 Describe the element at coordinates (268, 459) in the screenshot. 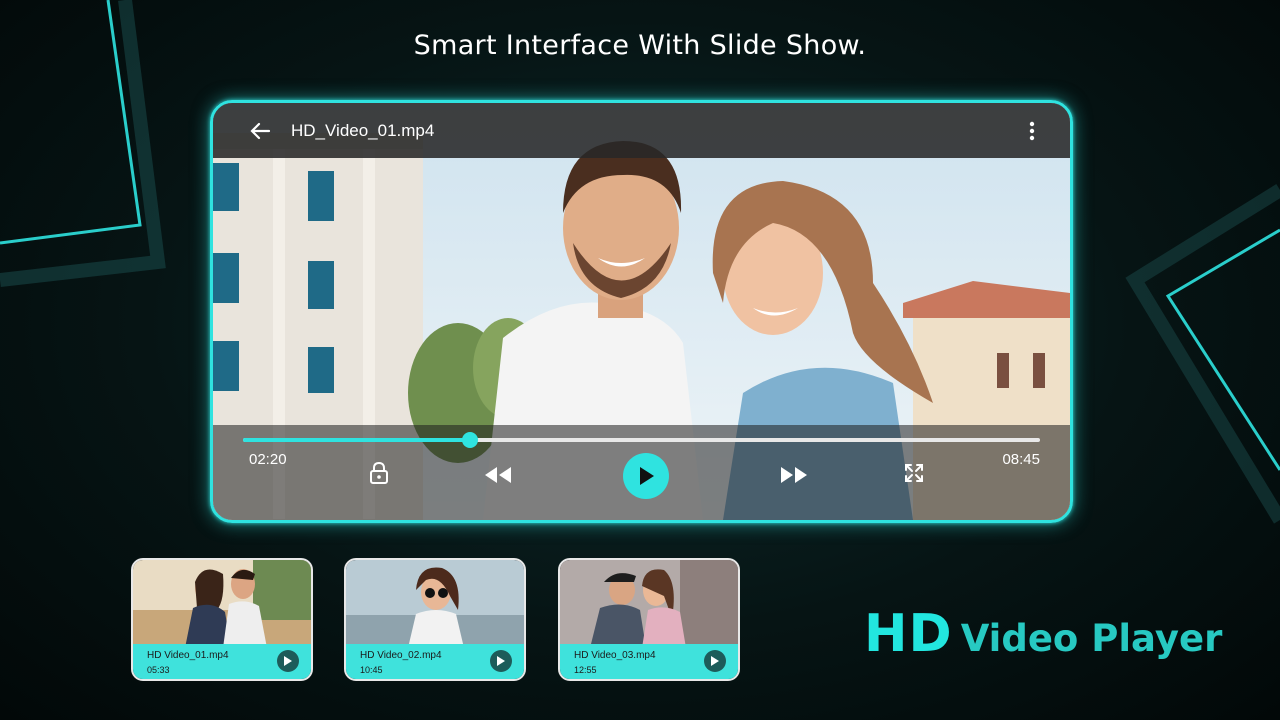

I see `current-time: 02:20` at that location.